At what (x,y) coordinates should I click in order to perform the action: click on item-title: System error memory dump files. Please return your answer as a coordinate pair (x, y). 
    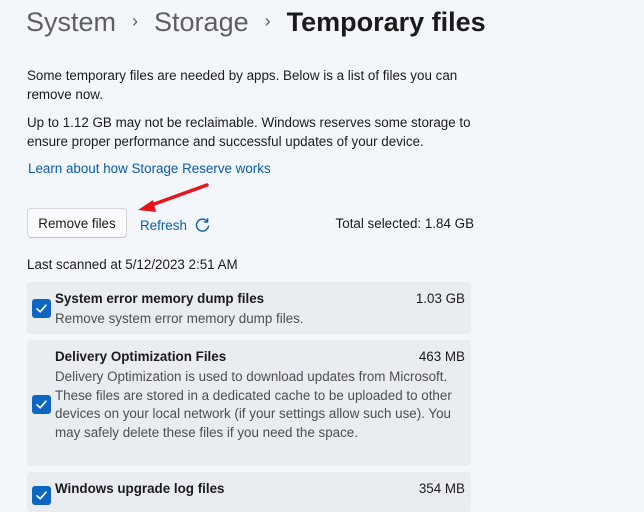
    Looking at the image, I should click on (160, 298).